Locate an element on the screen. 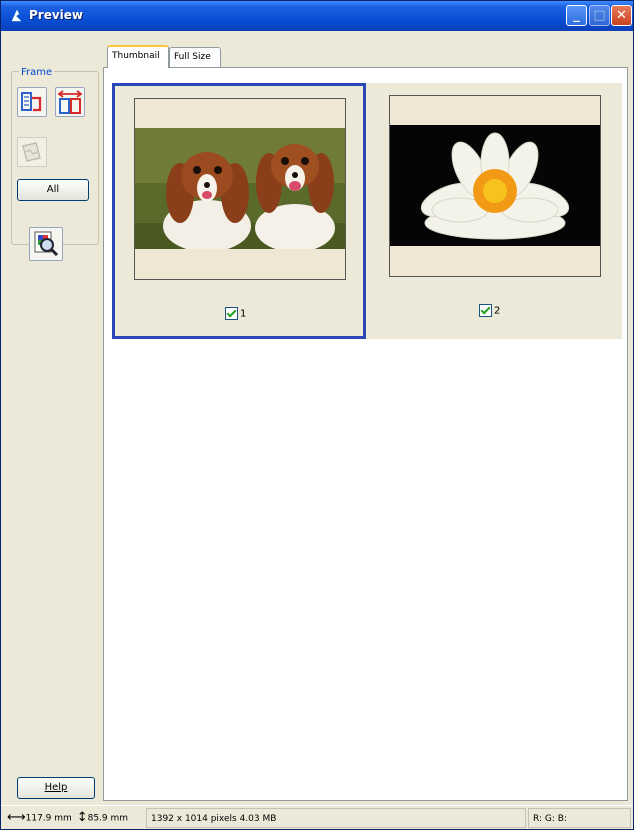  minimize-button: _ is located at coordinates (576, 15).